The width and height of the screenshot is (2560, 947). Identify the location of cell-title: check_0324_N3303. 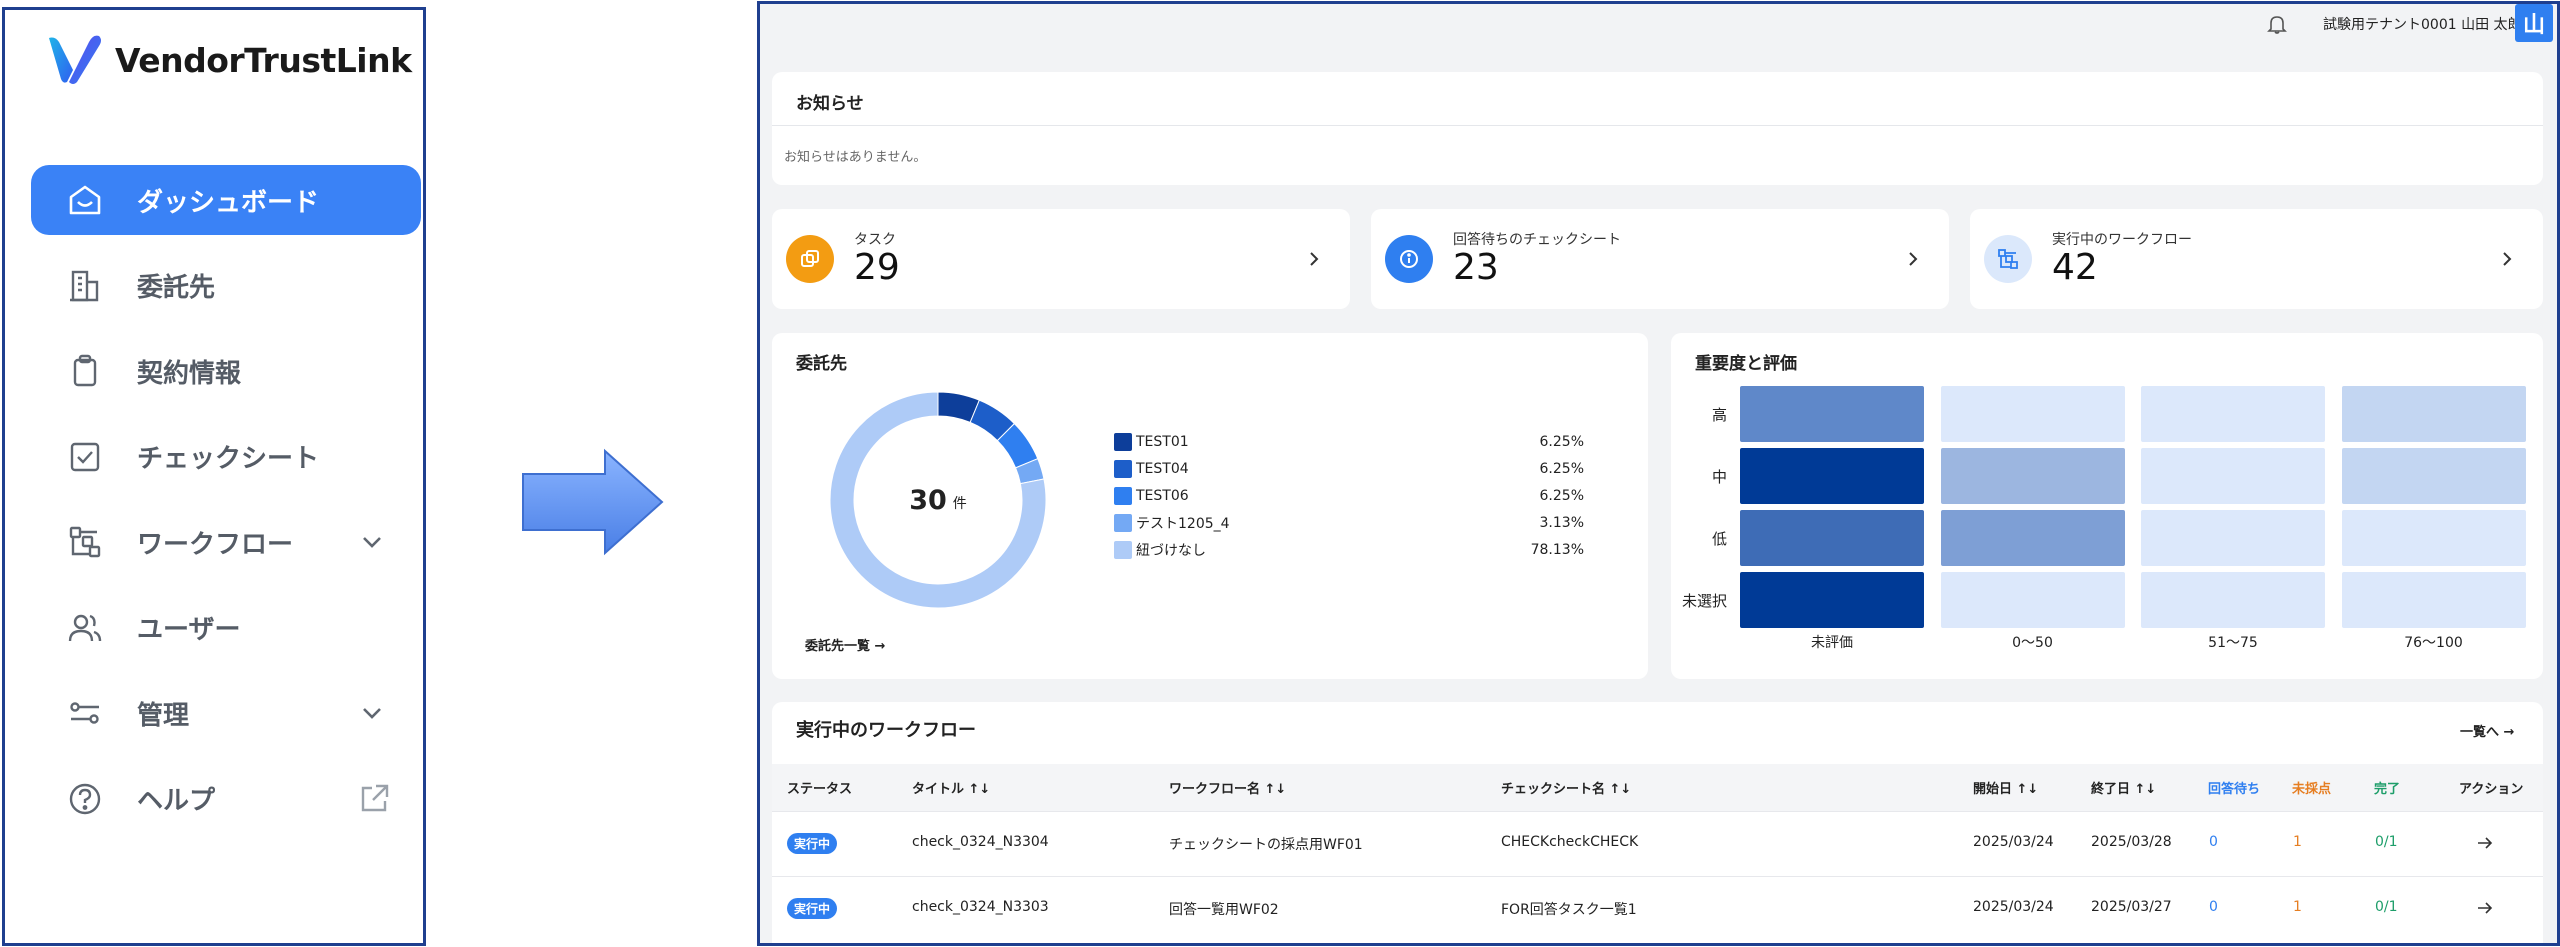
(980, 907).